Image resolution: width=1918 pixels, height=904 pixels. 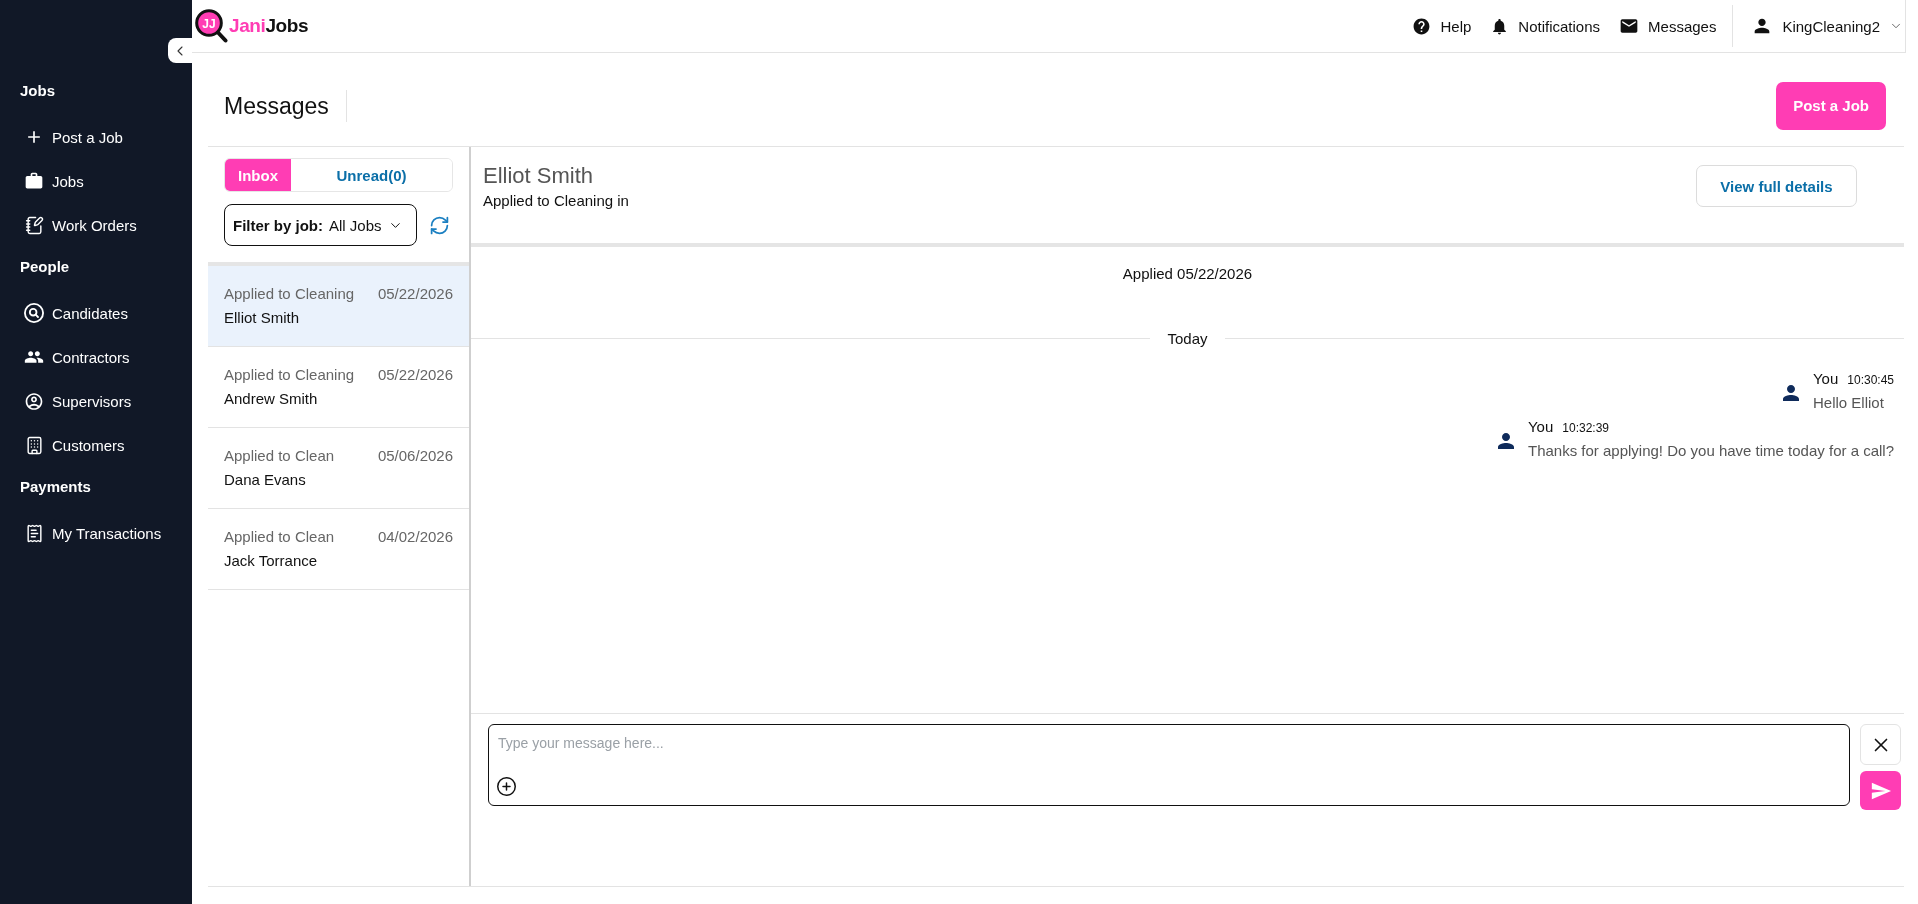 I want to click on mail-icon, so click(x=1629, y=26).